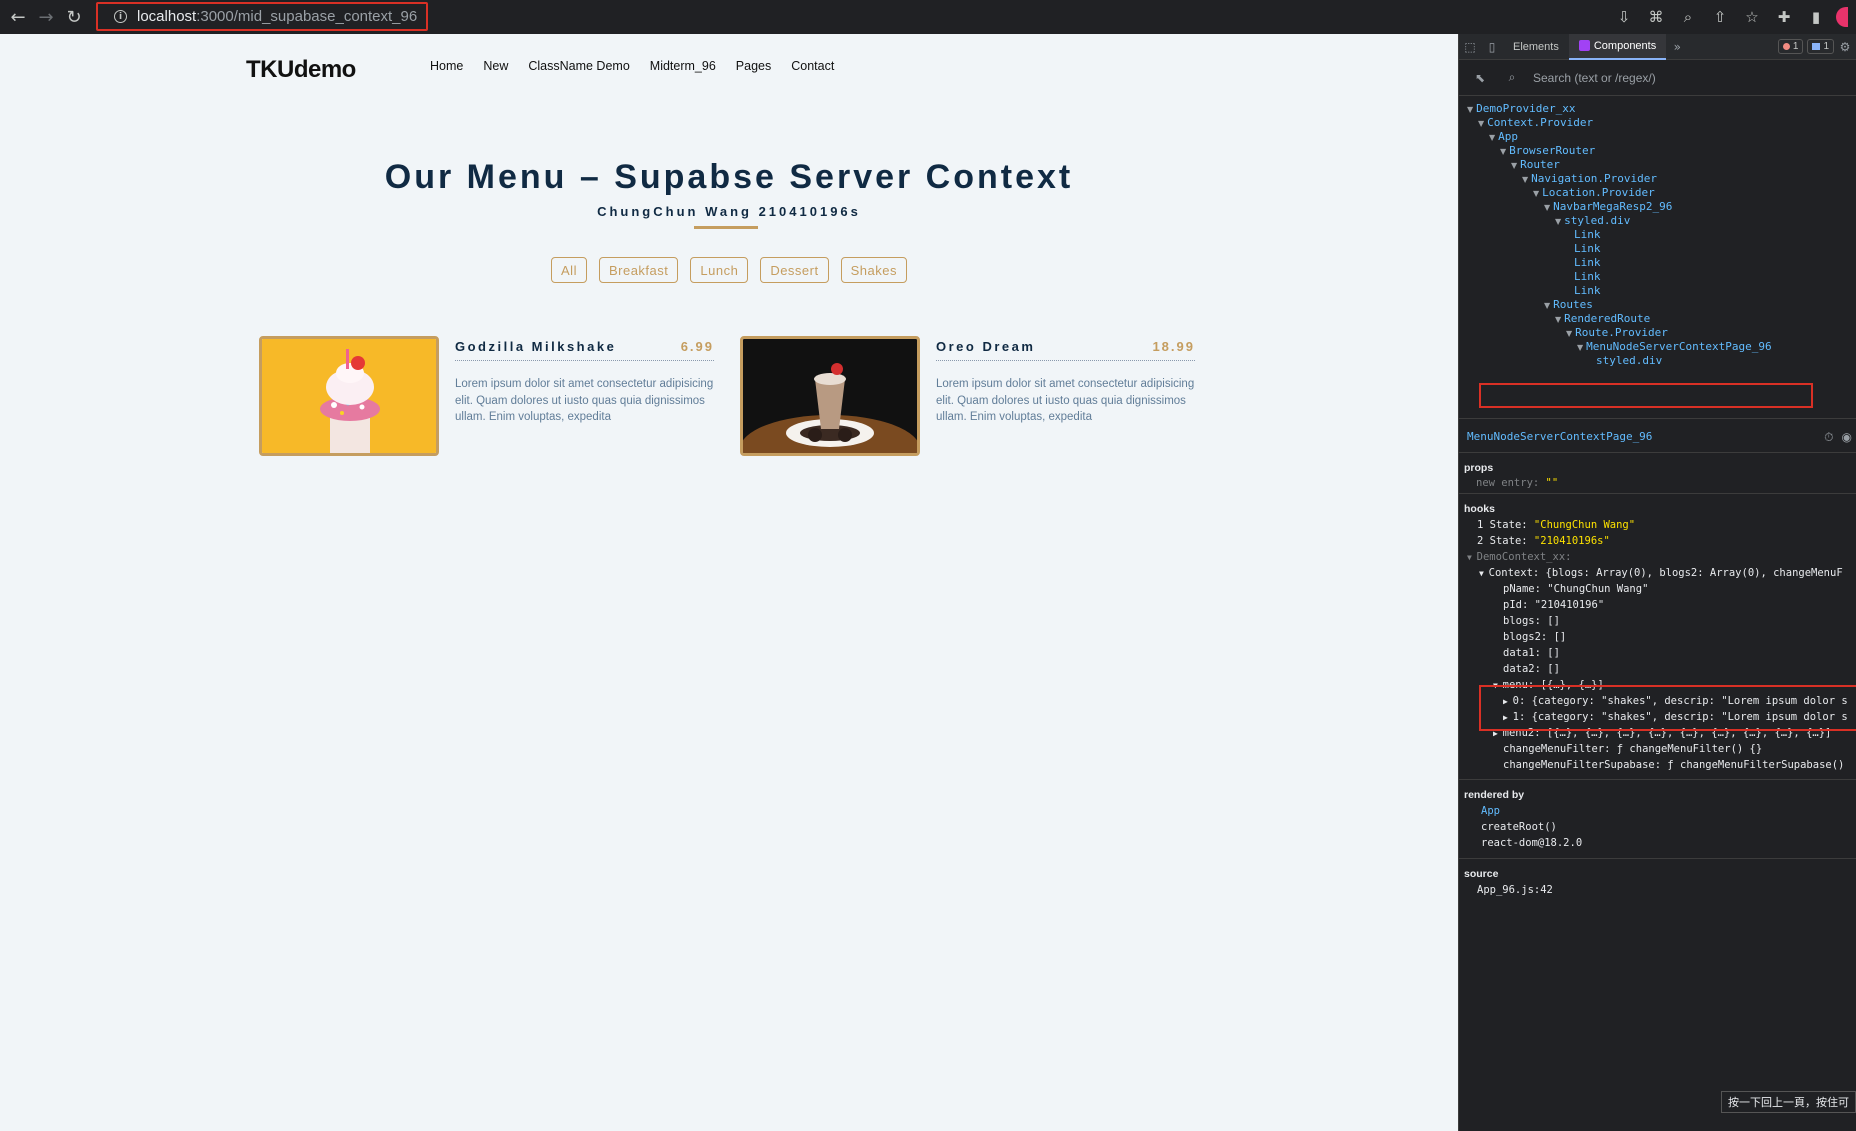  What do you see at coordinates (794, 270) in the screenshot?
I see `filter-dessert-button: Dessert` at bounding box center [794, 270].